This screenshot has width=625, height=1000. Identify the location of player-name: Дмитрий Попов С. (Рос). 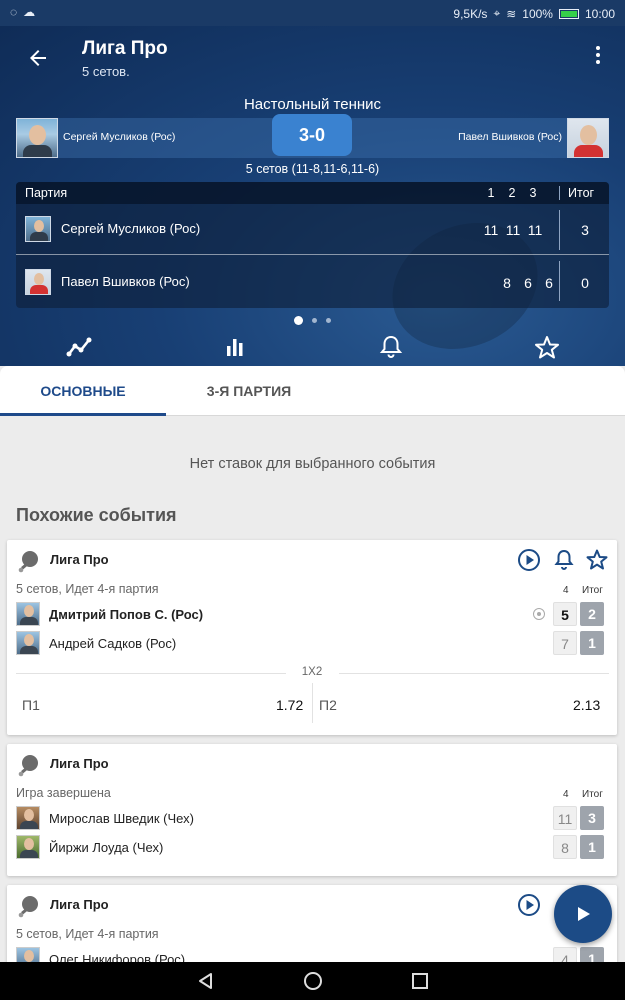
(126, 614).